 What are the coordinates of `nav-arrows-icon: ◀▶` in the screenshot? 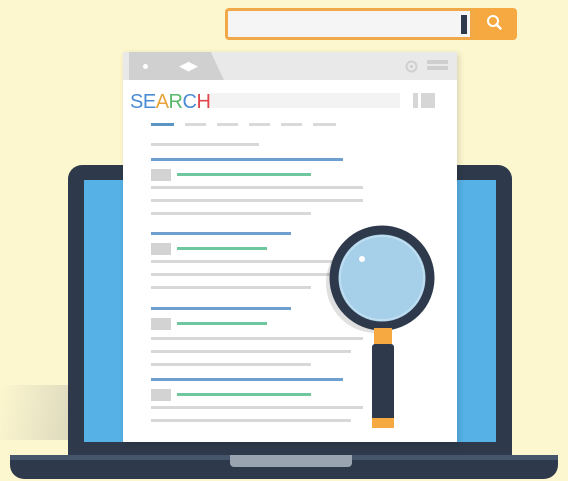 It's located at (188, 66).